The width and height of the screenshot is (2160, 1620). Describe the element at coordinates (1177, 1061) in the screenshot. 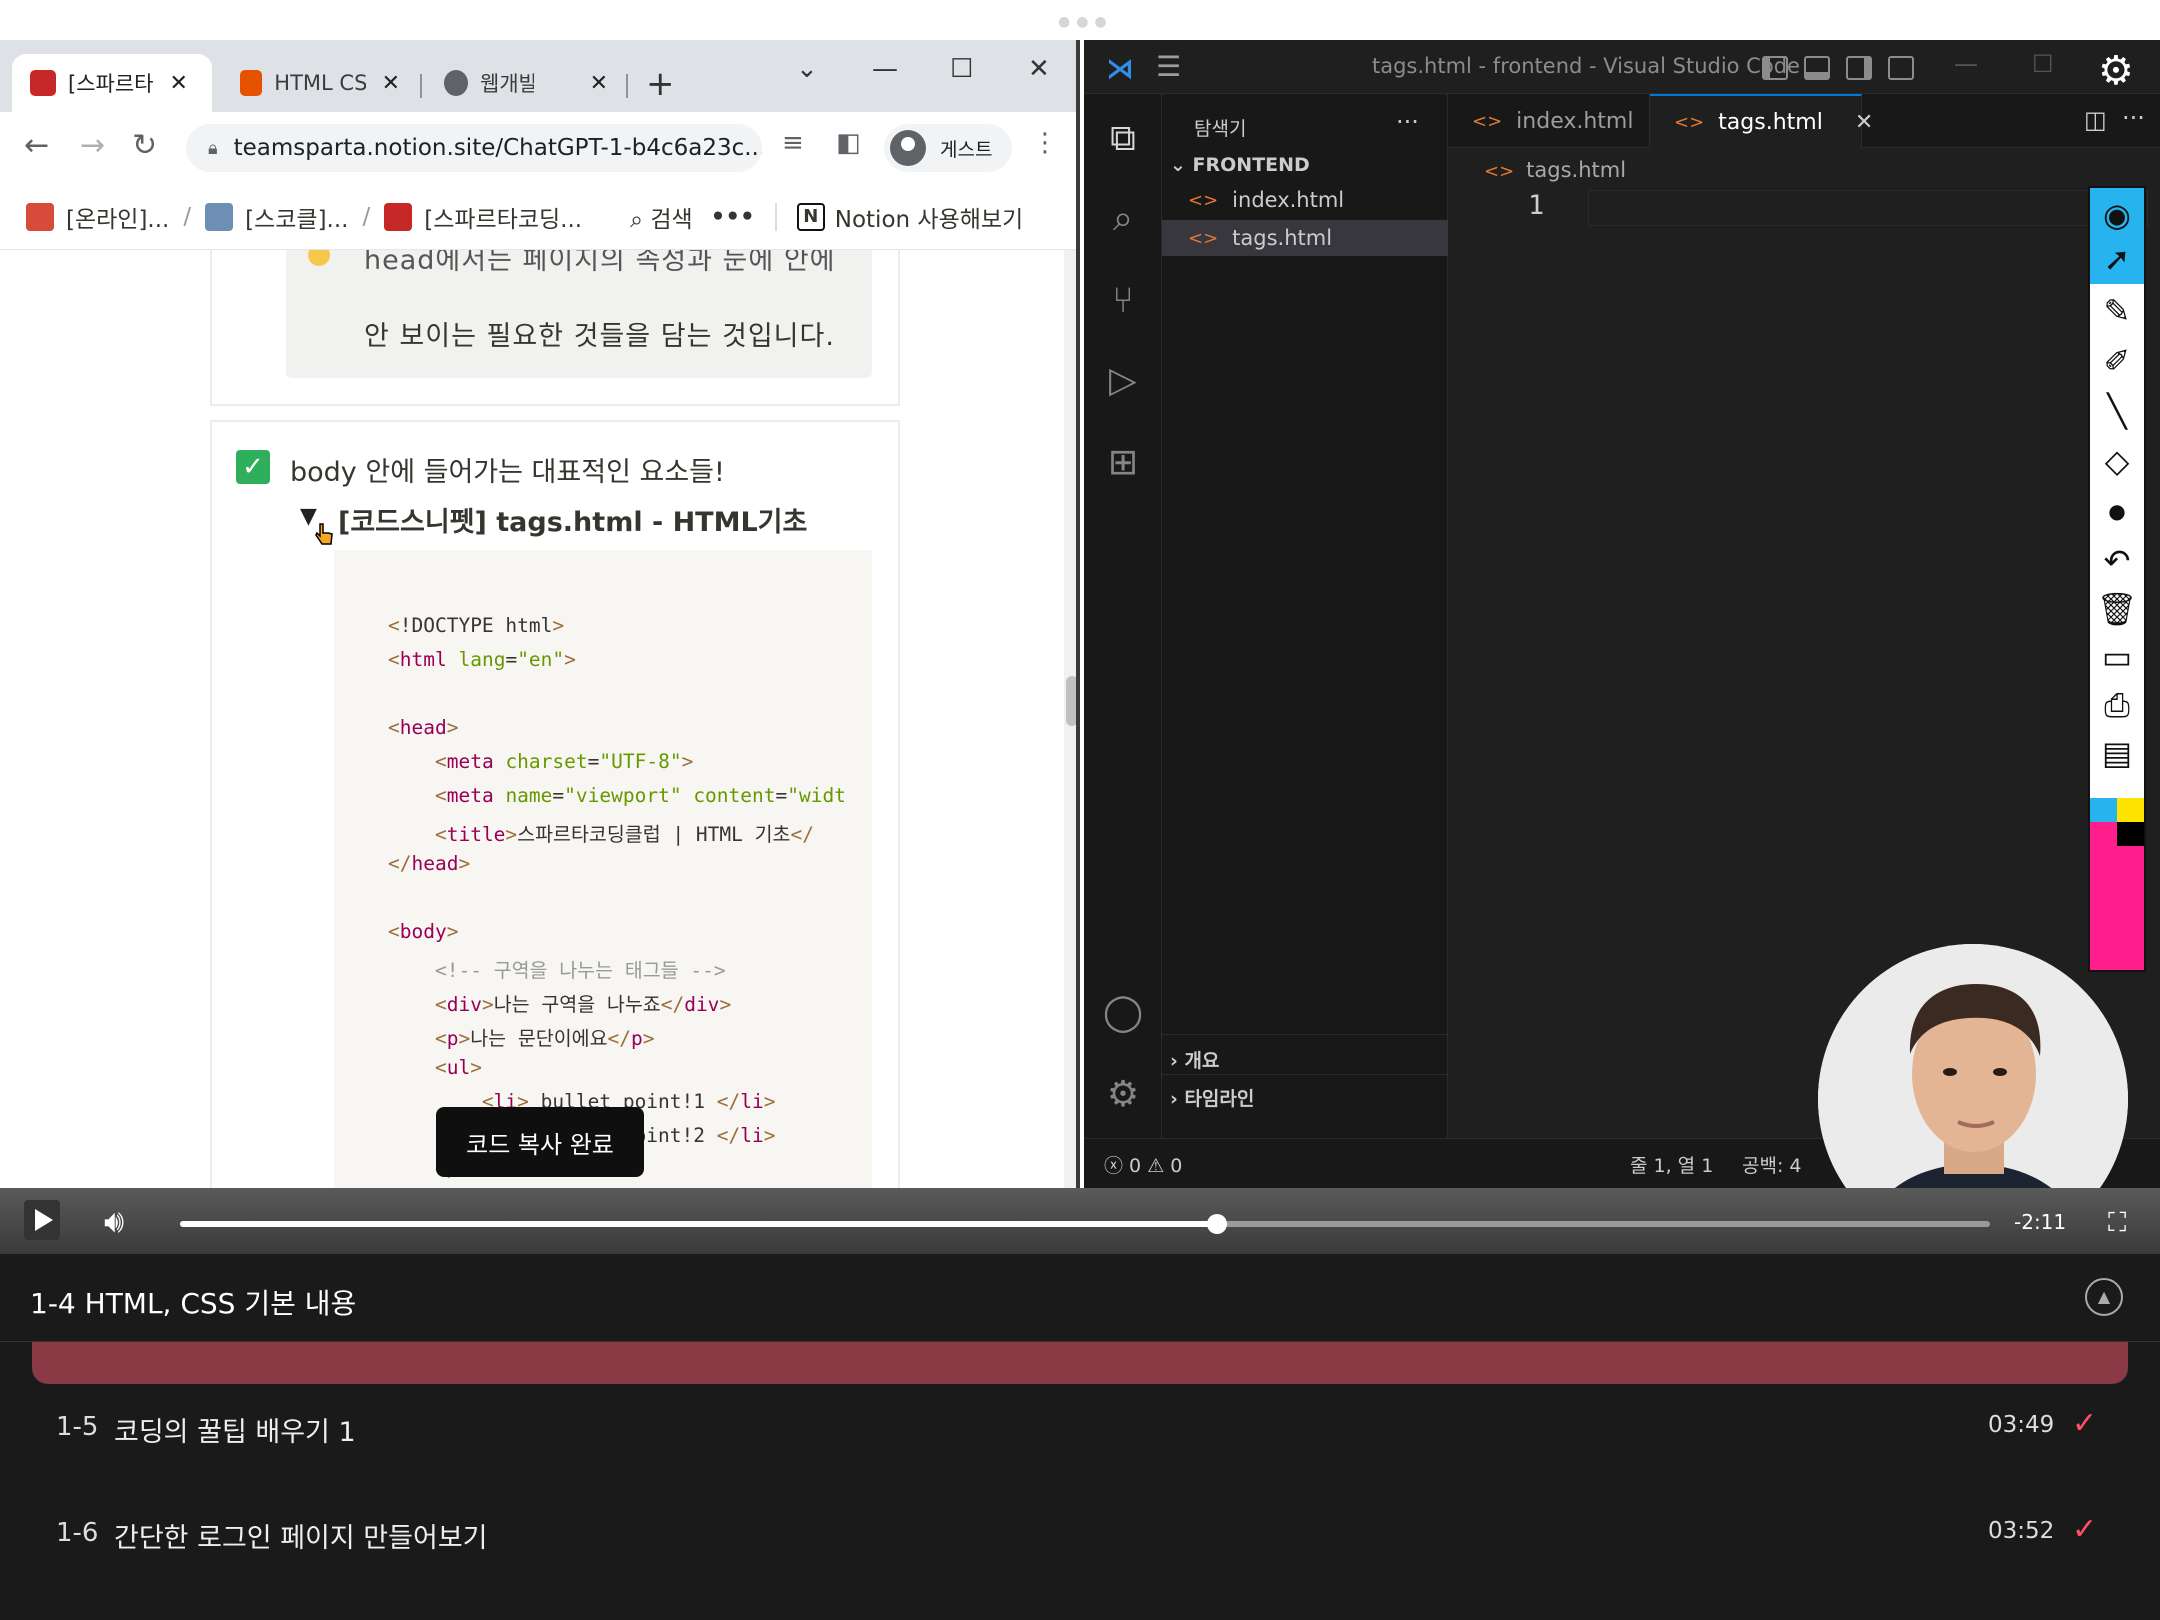

I see `chevron-right-icon: ›` at that location.